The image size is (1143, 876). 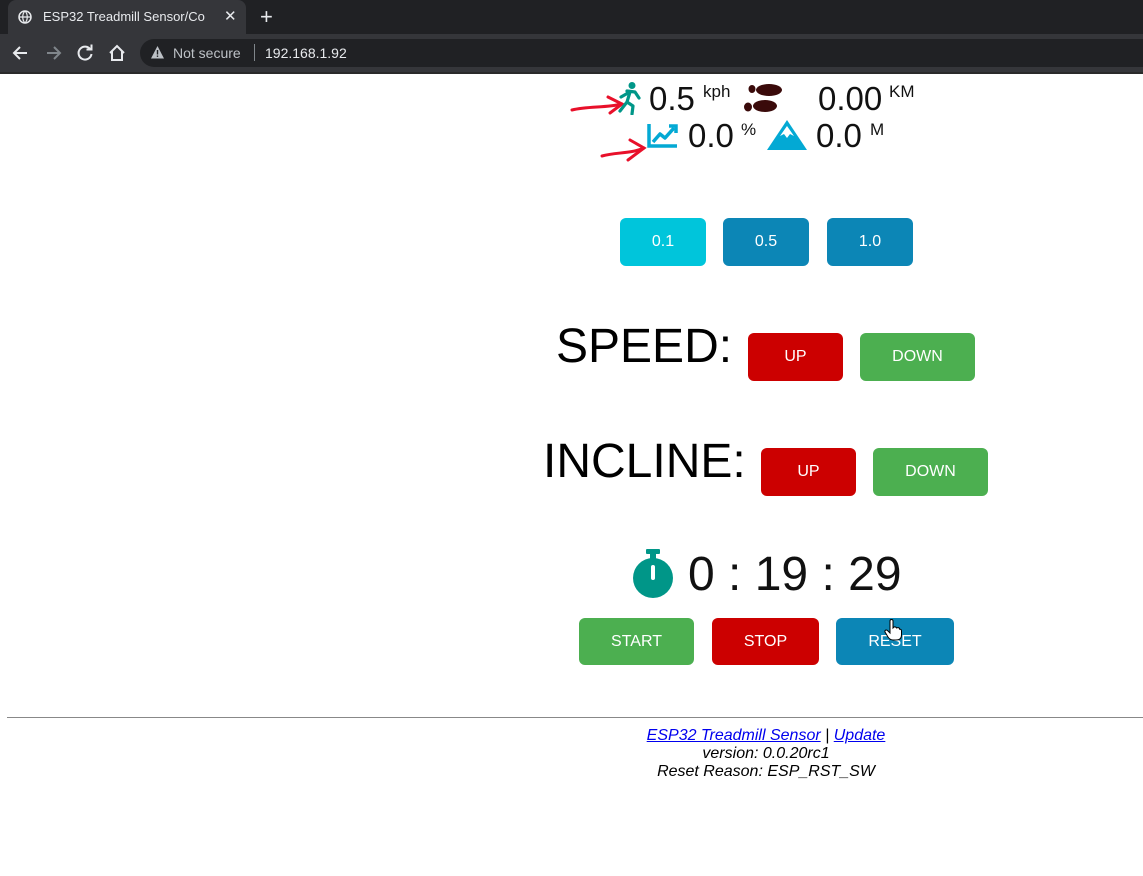 What do you see at coordinates (808, 472) in the screenshot?
I see `incline-up-button: UP` at bounding box center [808, 472].